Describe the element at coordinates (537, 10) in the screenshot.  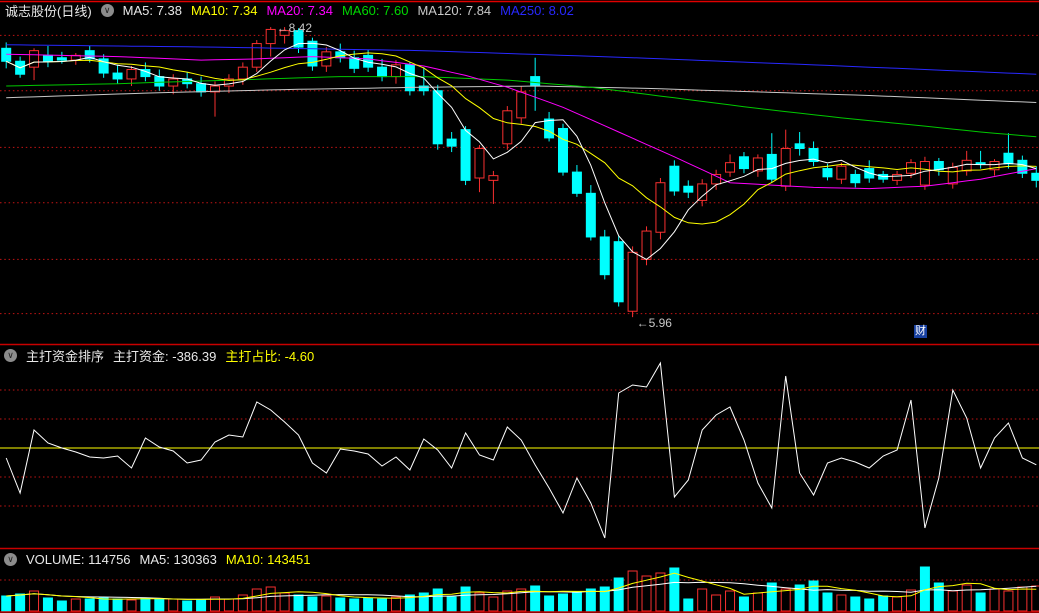
I see `ma-value-label: MA250: 8.02` at that location.